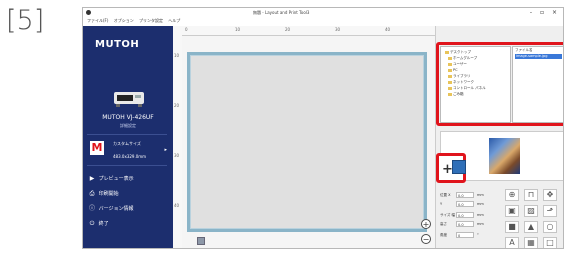 This screenshot has width=569, height=253. What do you see at coordinates (128, 193) in the screenshot?
I see `nav-print: ⎙ 印刷開始` at bounding box center [128, 193].